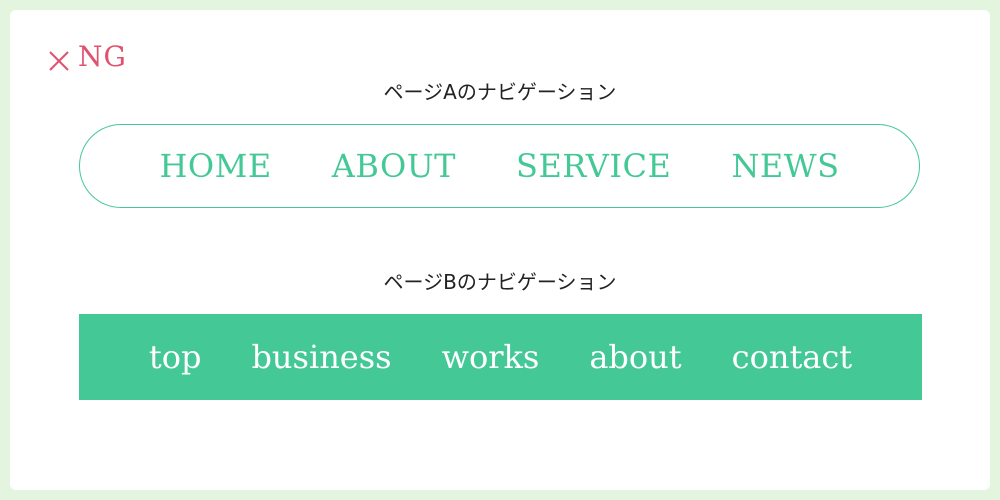  I want to click on nav-item-about: ABOUT, so click(394, 166).